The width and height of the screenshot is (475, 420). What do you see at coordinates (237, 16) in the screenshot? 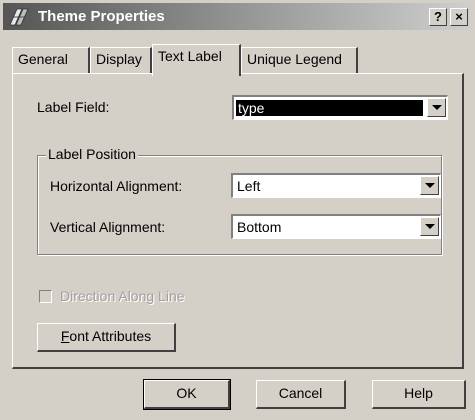
I see `title-bar: Theme Properties ? ×` at bounding box center [237, 16].